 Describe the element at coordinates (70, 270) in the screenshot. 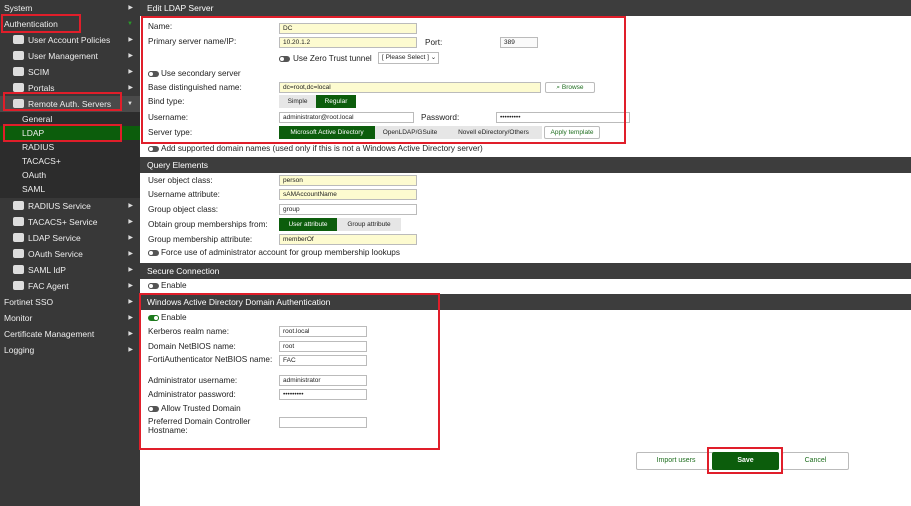

I see `sidebar-item-saml-idp: SAML IdP ▶` at that location.